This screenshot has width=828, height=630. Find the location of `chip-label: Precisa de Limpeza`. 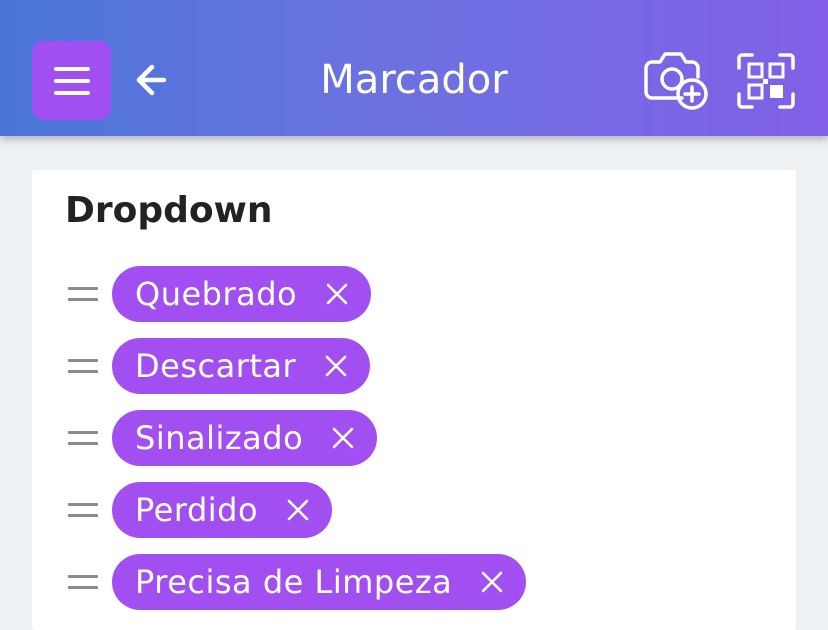

chip-label: Precisa de Limpeza is located at coordinates (294, 582).